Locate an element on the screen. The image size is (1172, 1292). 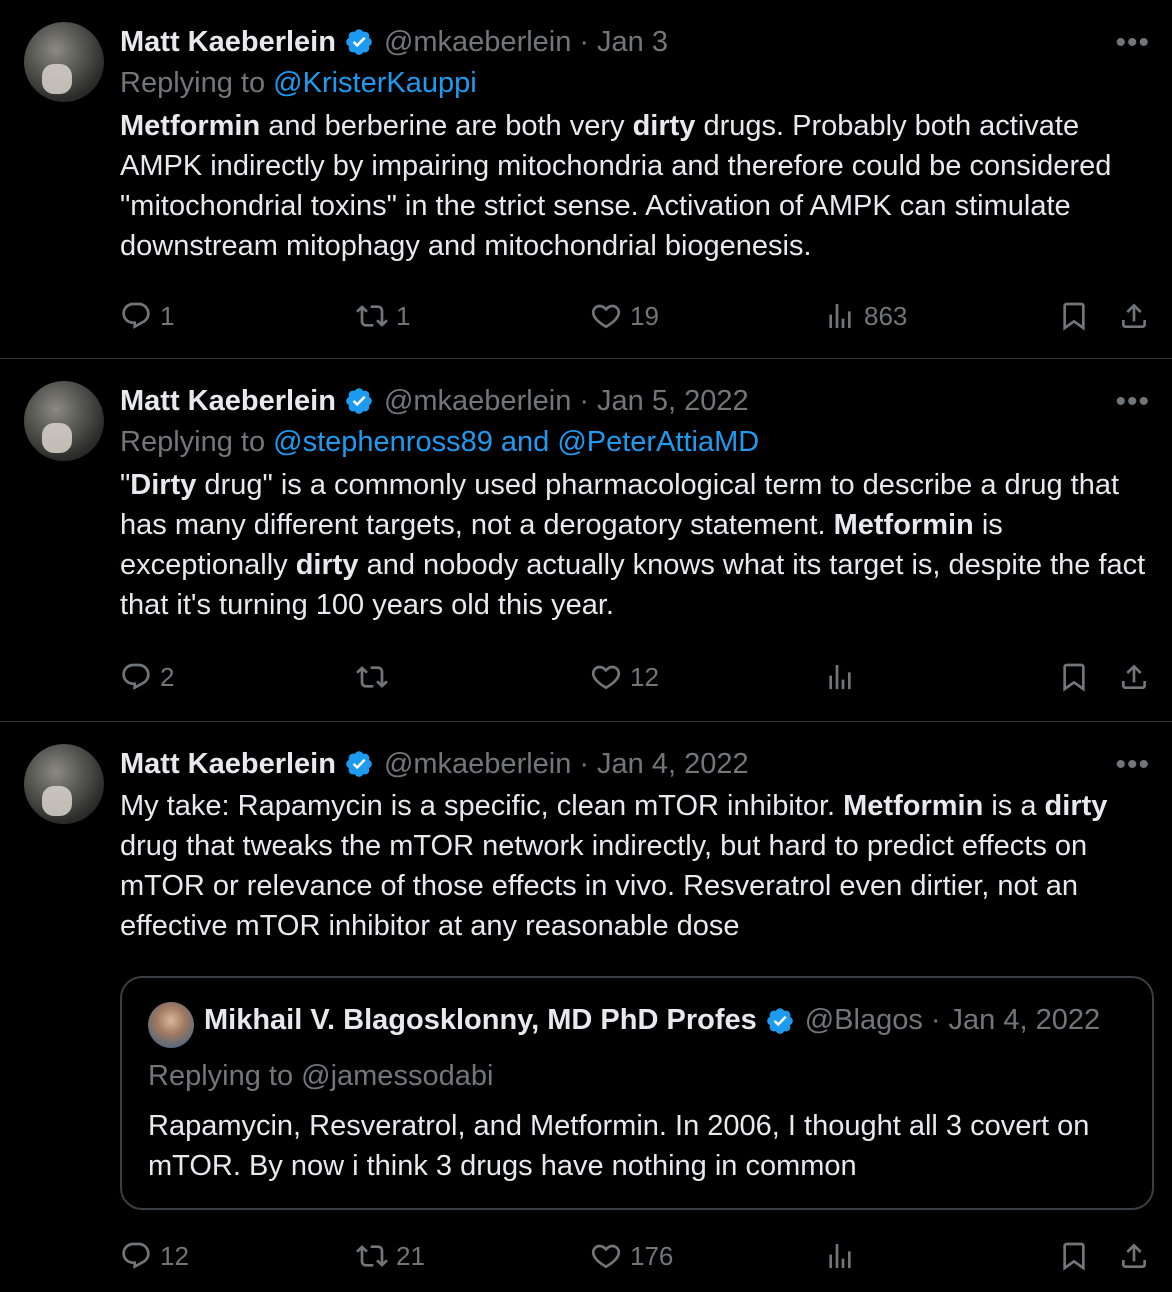
replying-to: Replying to @KristerKauppi is located at coordinates (636, 83).